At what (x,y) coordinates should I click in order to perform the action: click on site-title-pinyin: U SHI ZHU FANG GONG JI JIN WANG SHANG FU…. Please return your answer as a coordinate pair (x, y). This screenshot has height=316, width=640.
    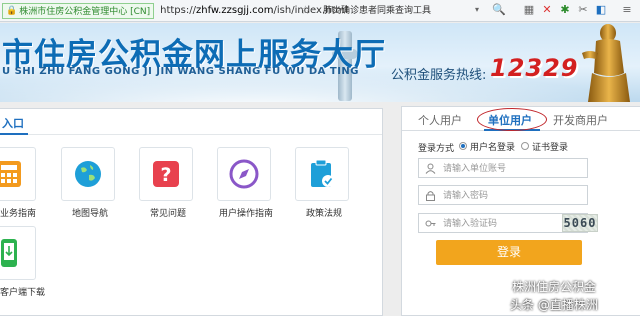
    Looking at the image, I should click on (181, 71).